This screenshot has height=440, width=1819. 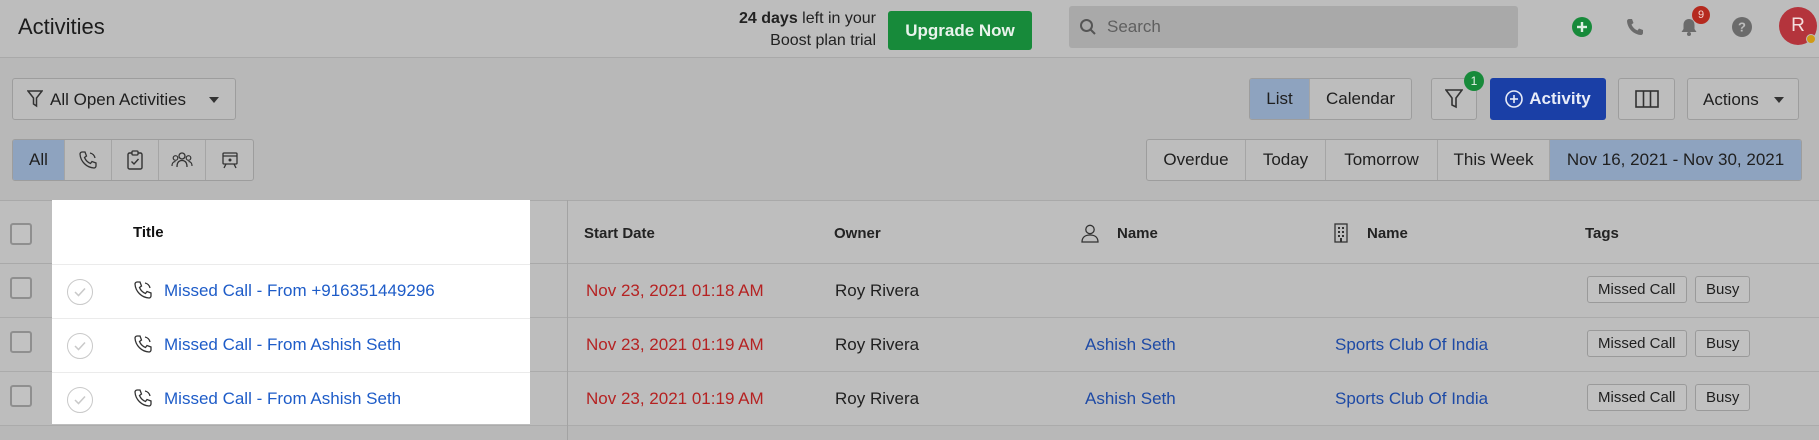 I want to click on filter-count-badge: 1, so click(x=1474, y=81).